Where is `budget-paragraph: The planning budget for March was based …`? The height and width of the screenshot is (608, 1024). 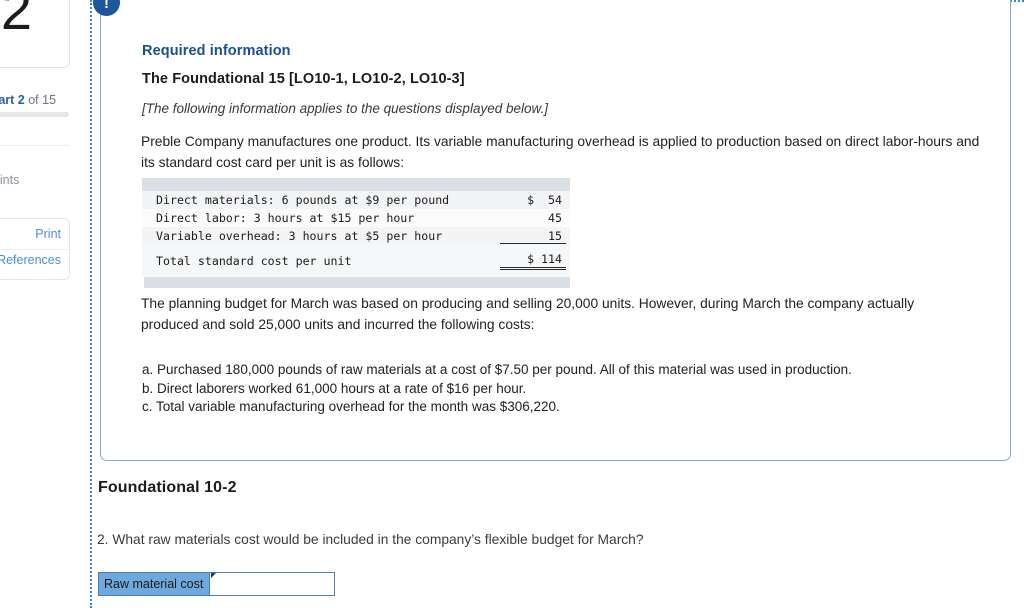 budget-paragraph: The planning budget for March was based … is located at coordinates (528, 314).